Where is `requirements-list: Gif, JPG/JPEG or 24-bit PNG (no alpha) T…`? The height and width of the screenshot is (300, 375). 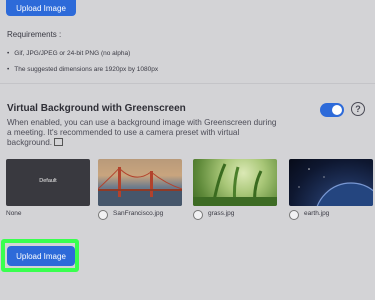
requirements-list: Gif, JPG/JPEG or 24-bit PNG (no alpha) T… is located at coordinates (82, 62).